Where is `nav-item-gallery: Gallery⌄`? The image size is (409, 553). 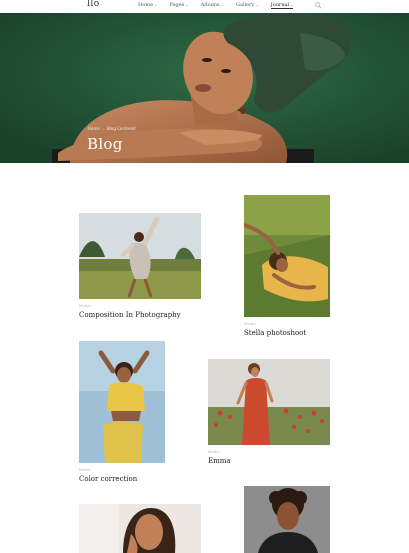
nav-item-gallery: Gallery⌄ is located at coordinates (247, 5).